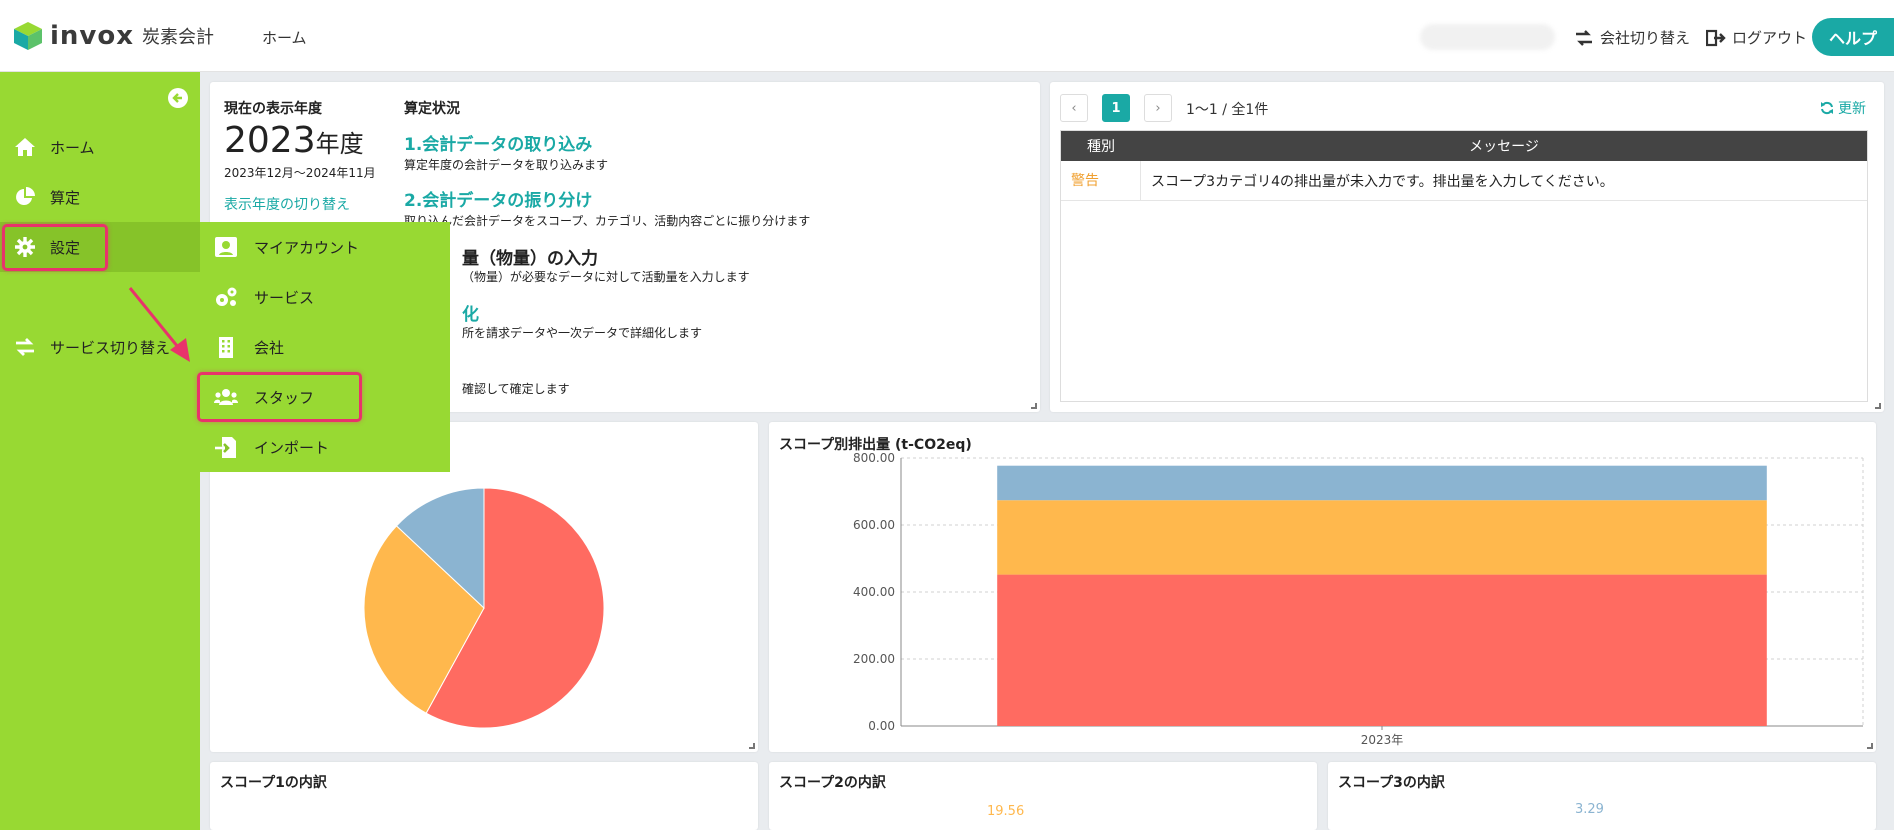  I want to click on gears-icon, so click(226, 296).